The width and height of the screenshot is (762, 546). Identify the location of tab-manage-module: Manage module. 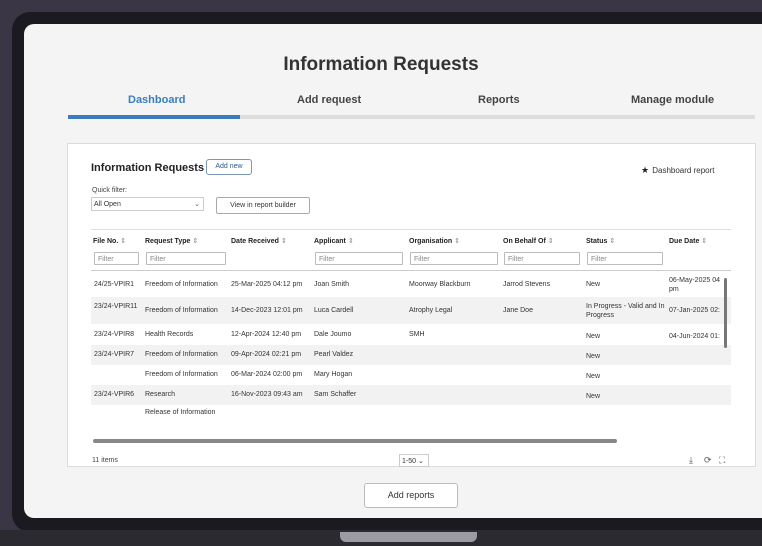
(672, 100).